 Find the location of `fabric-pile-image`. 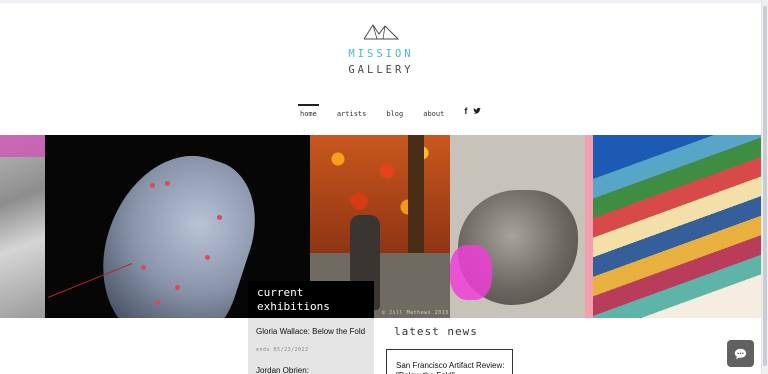

fabric-pile-image is located at coordinates (677, 226).